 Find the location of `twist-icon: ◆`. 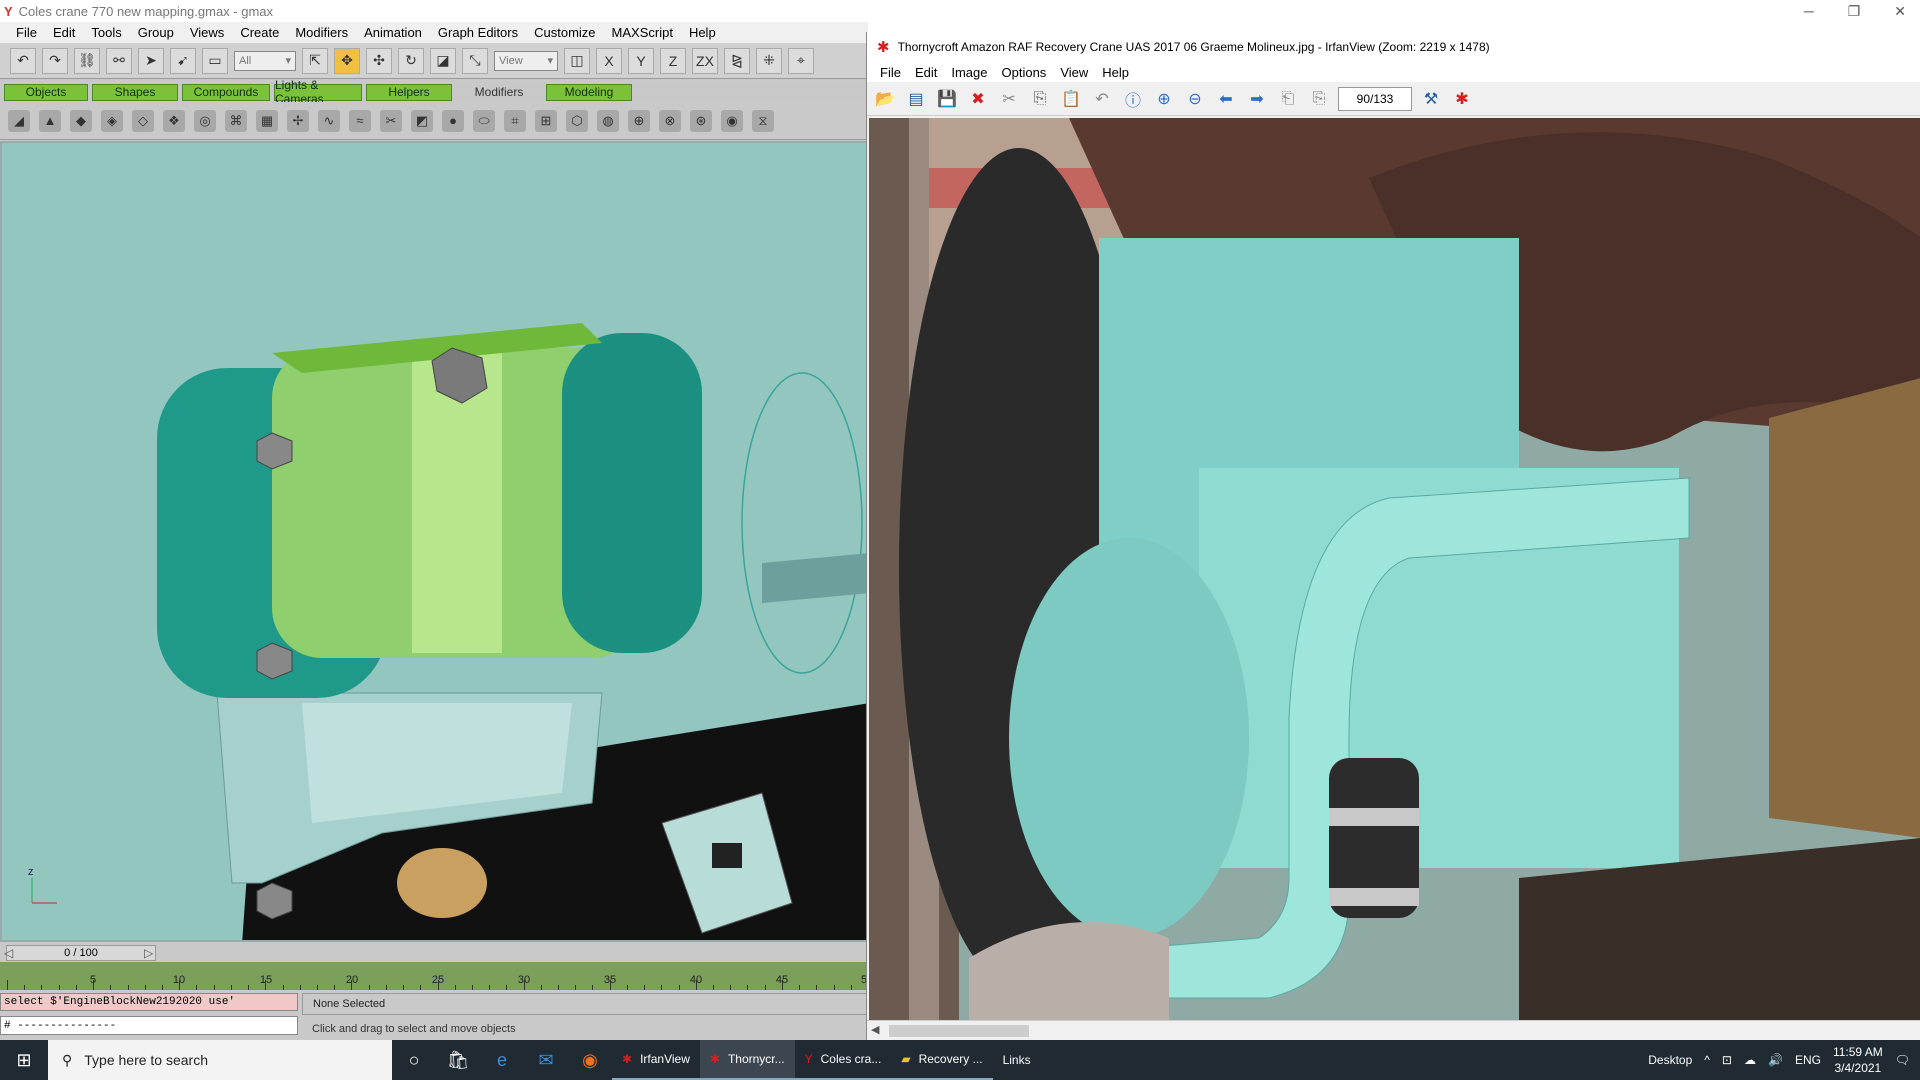

twist-icon: ◆ is located at coordinates (81, 120).